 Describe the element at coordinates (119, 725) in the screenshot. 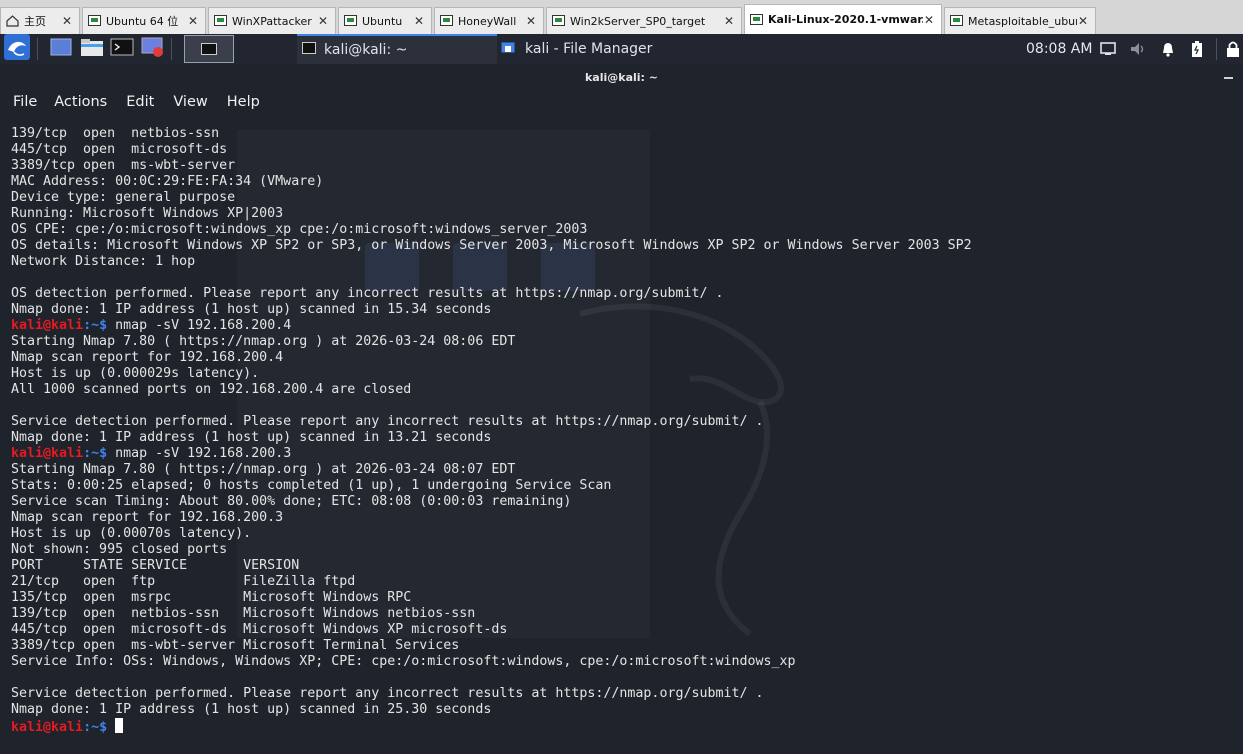

I see `text-cursor` at that location.